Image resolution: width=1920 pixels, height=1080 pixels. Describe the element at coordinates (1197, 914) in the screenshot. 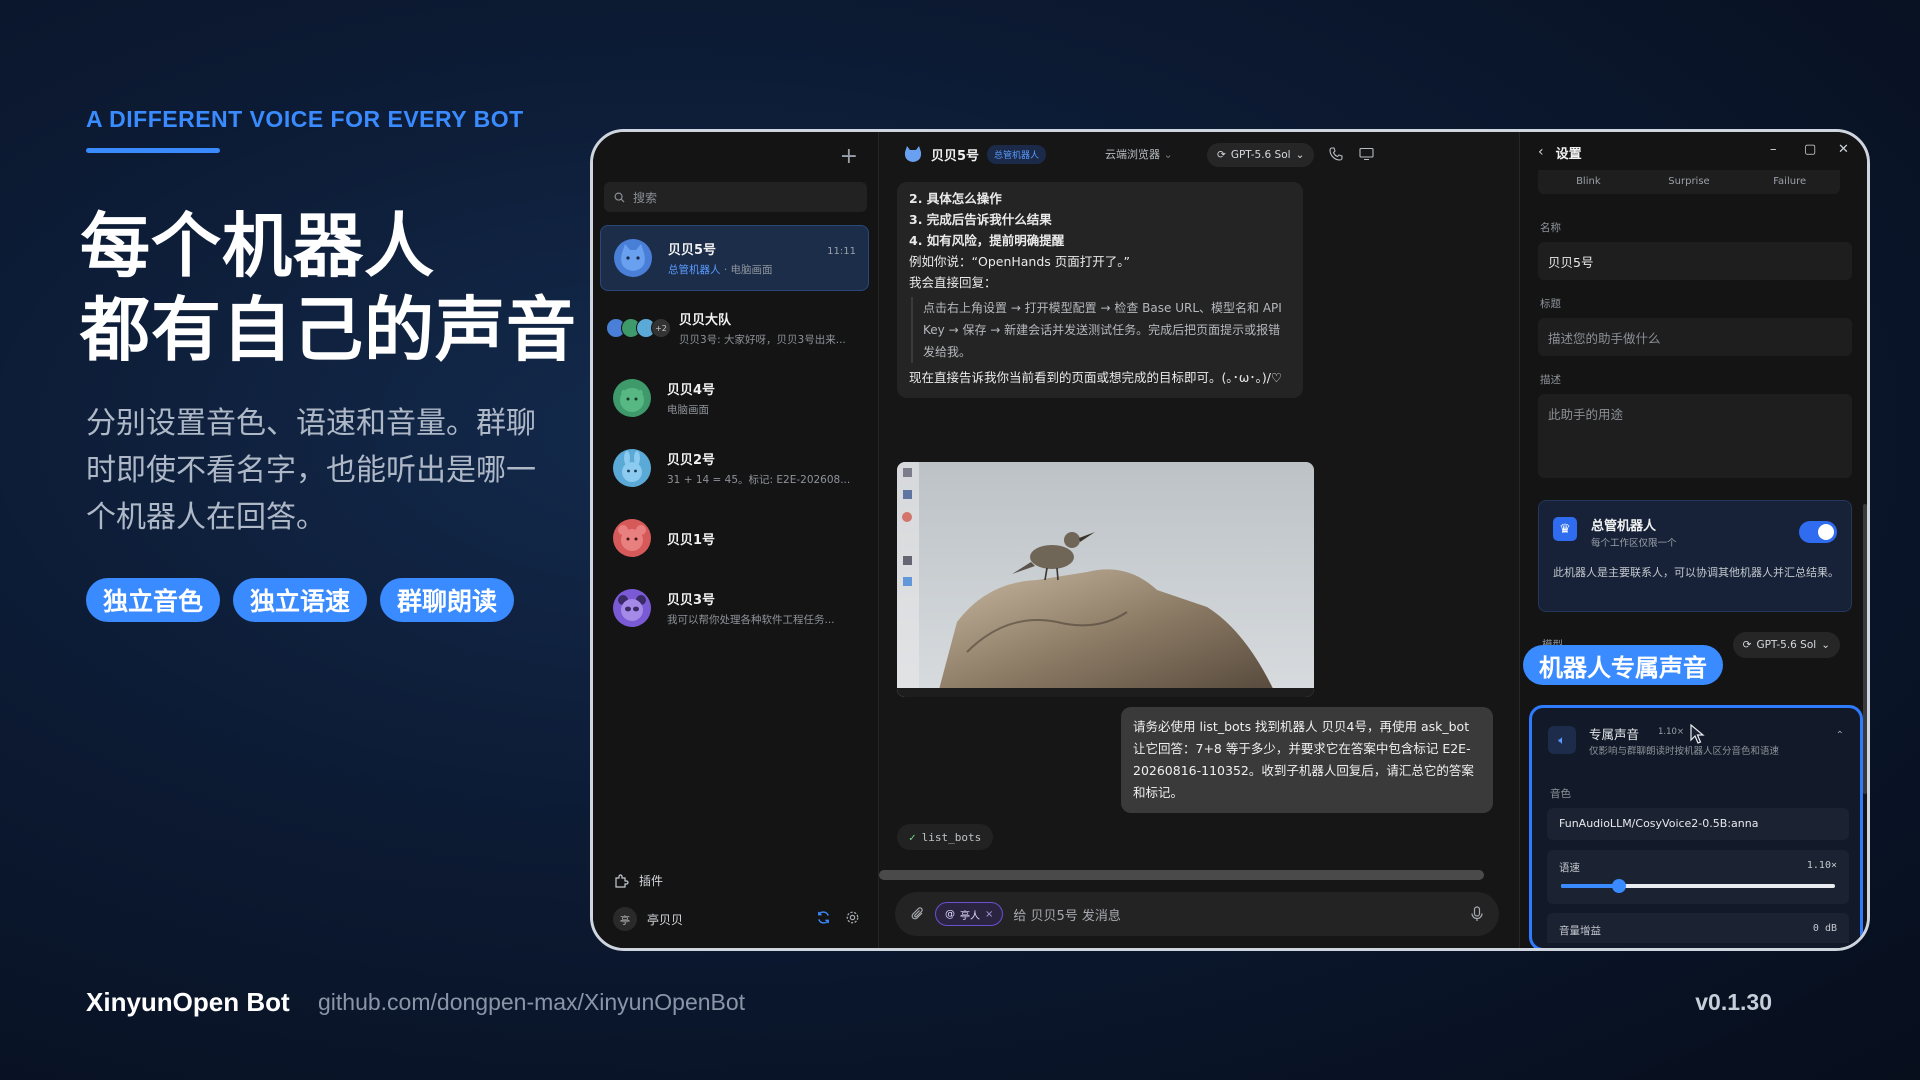

I see `message-input: @ 亭人 × 给 贝贝5号 发消息` at that location.